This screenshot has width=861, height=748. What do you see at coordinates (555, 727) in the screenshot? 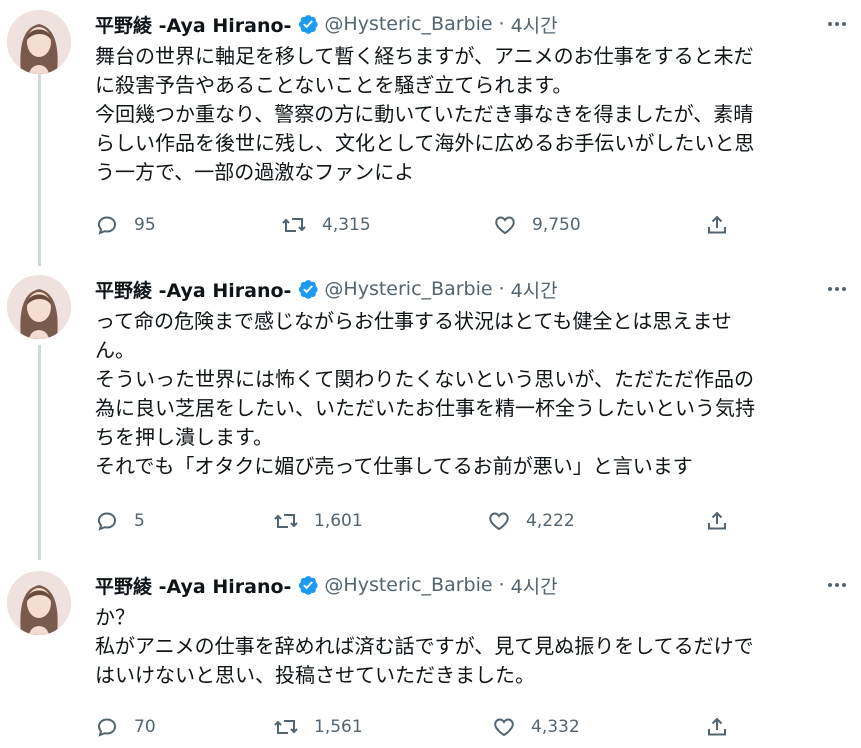
I see `like-count: 4,332` at bounding box center [555, 727].